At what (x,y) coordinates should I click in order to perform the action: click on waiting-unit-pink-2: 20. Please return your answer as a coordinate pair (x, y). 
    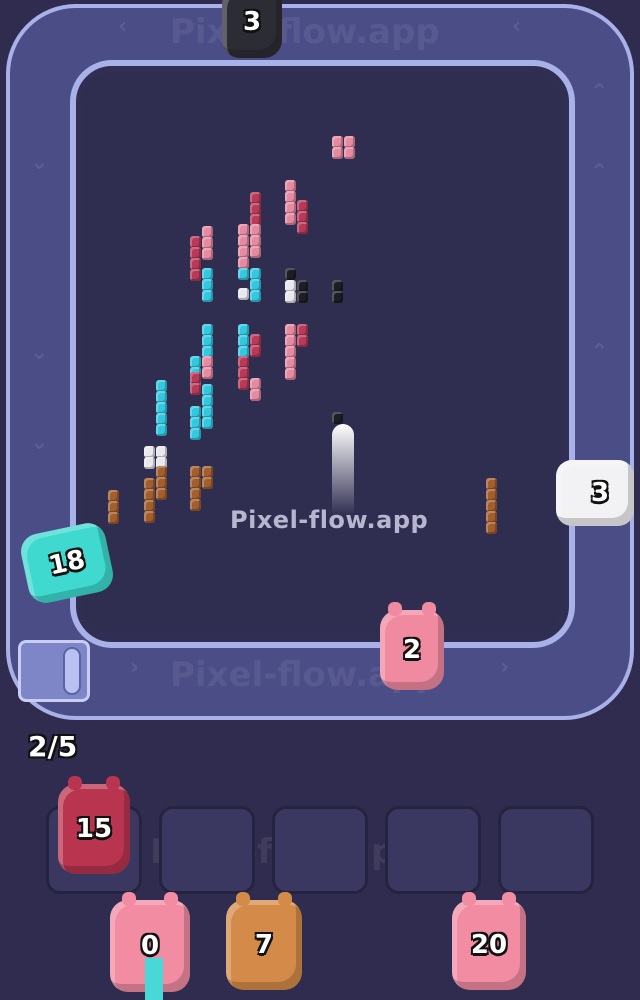
    Looking at the image, I should click on (489, 941).